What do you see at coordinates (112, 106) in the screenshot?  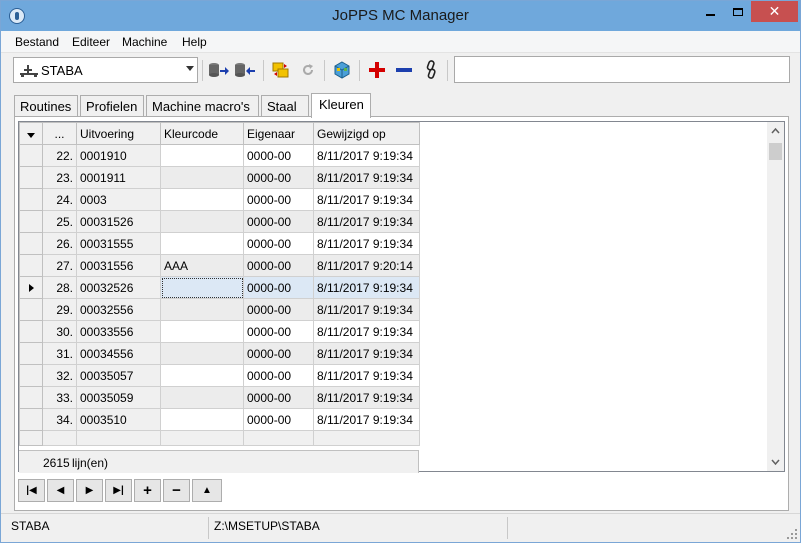 I see `tab-profielen: Profielen` at bounding box center [112, 106].